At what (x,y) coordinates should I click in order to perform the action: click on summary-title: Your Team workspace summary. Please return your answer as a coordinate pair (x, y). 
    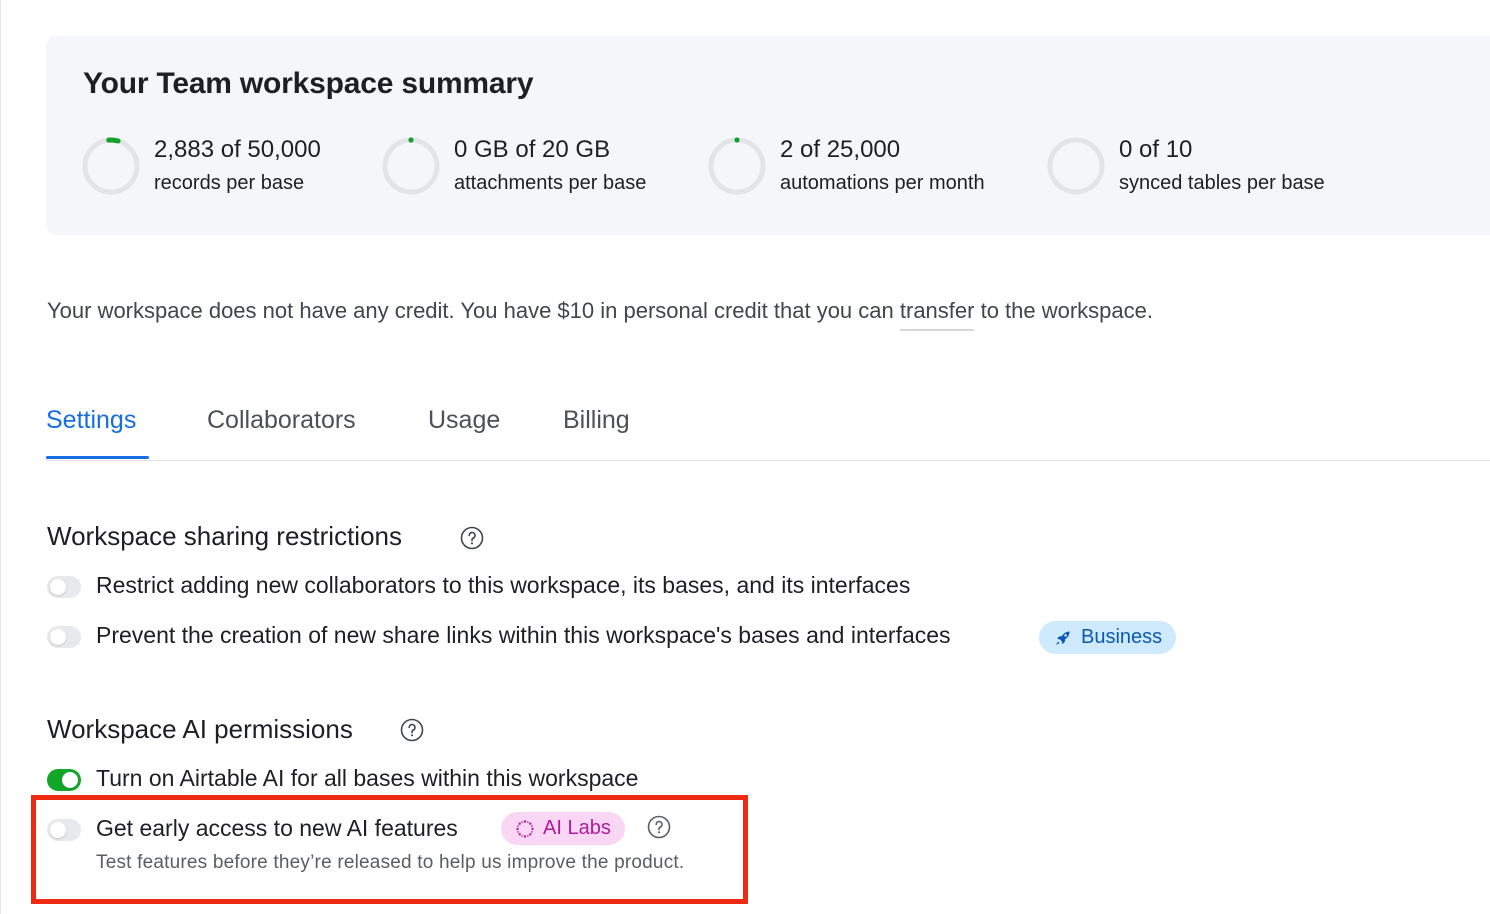
    Looking at the image, I should click on (308, 83).